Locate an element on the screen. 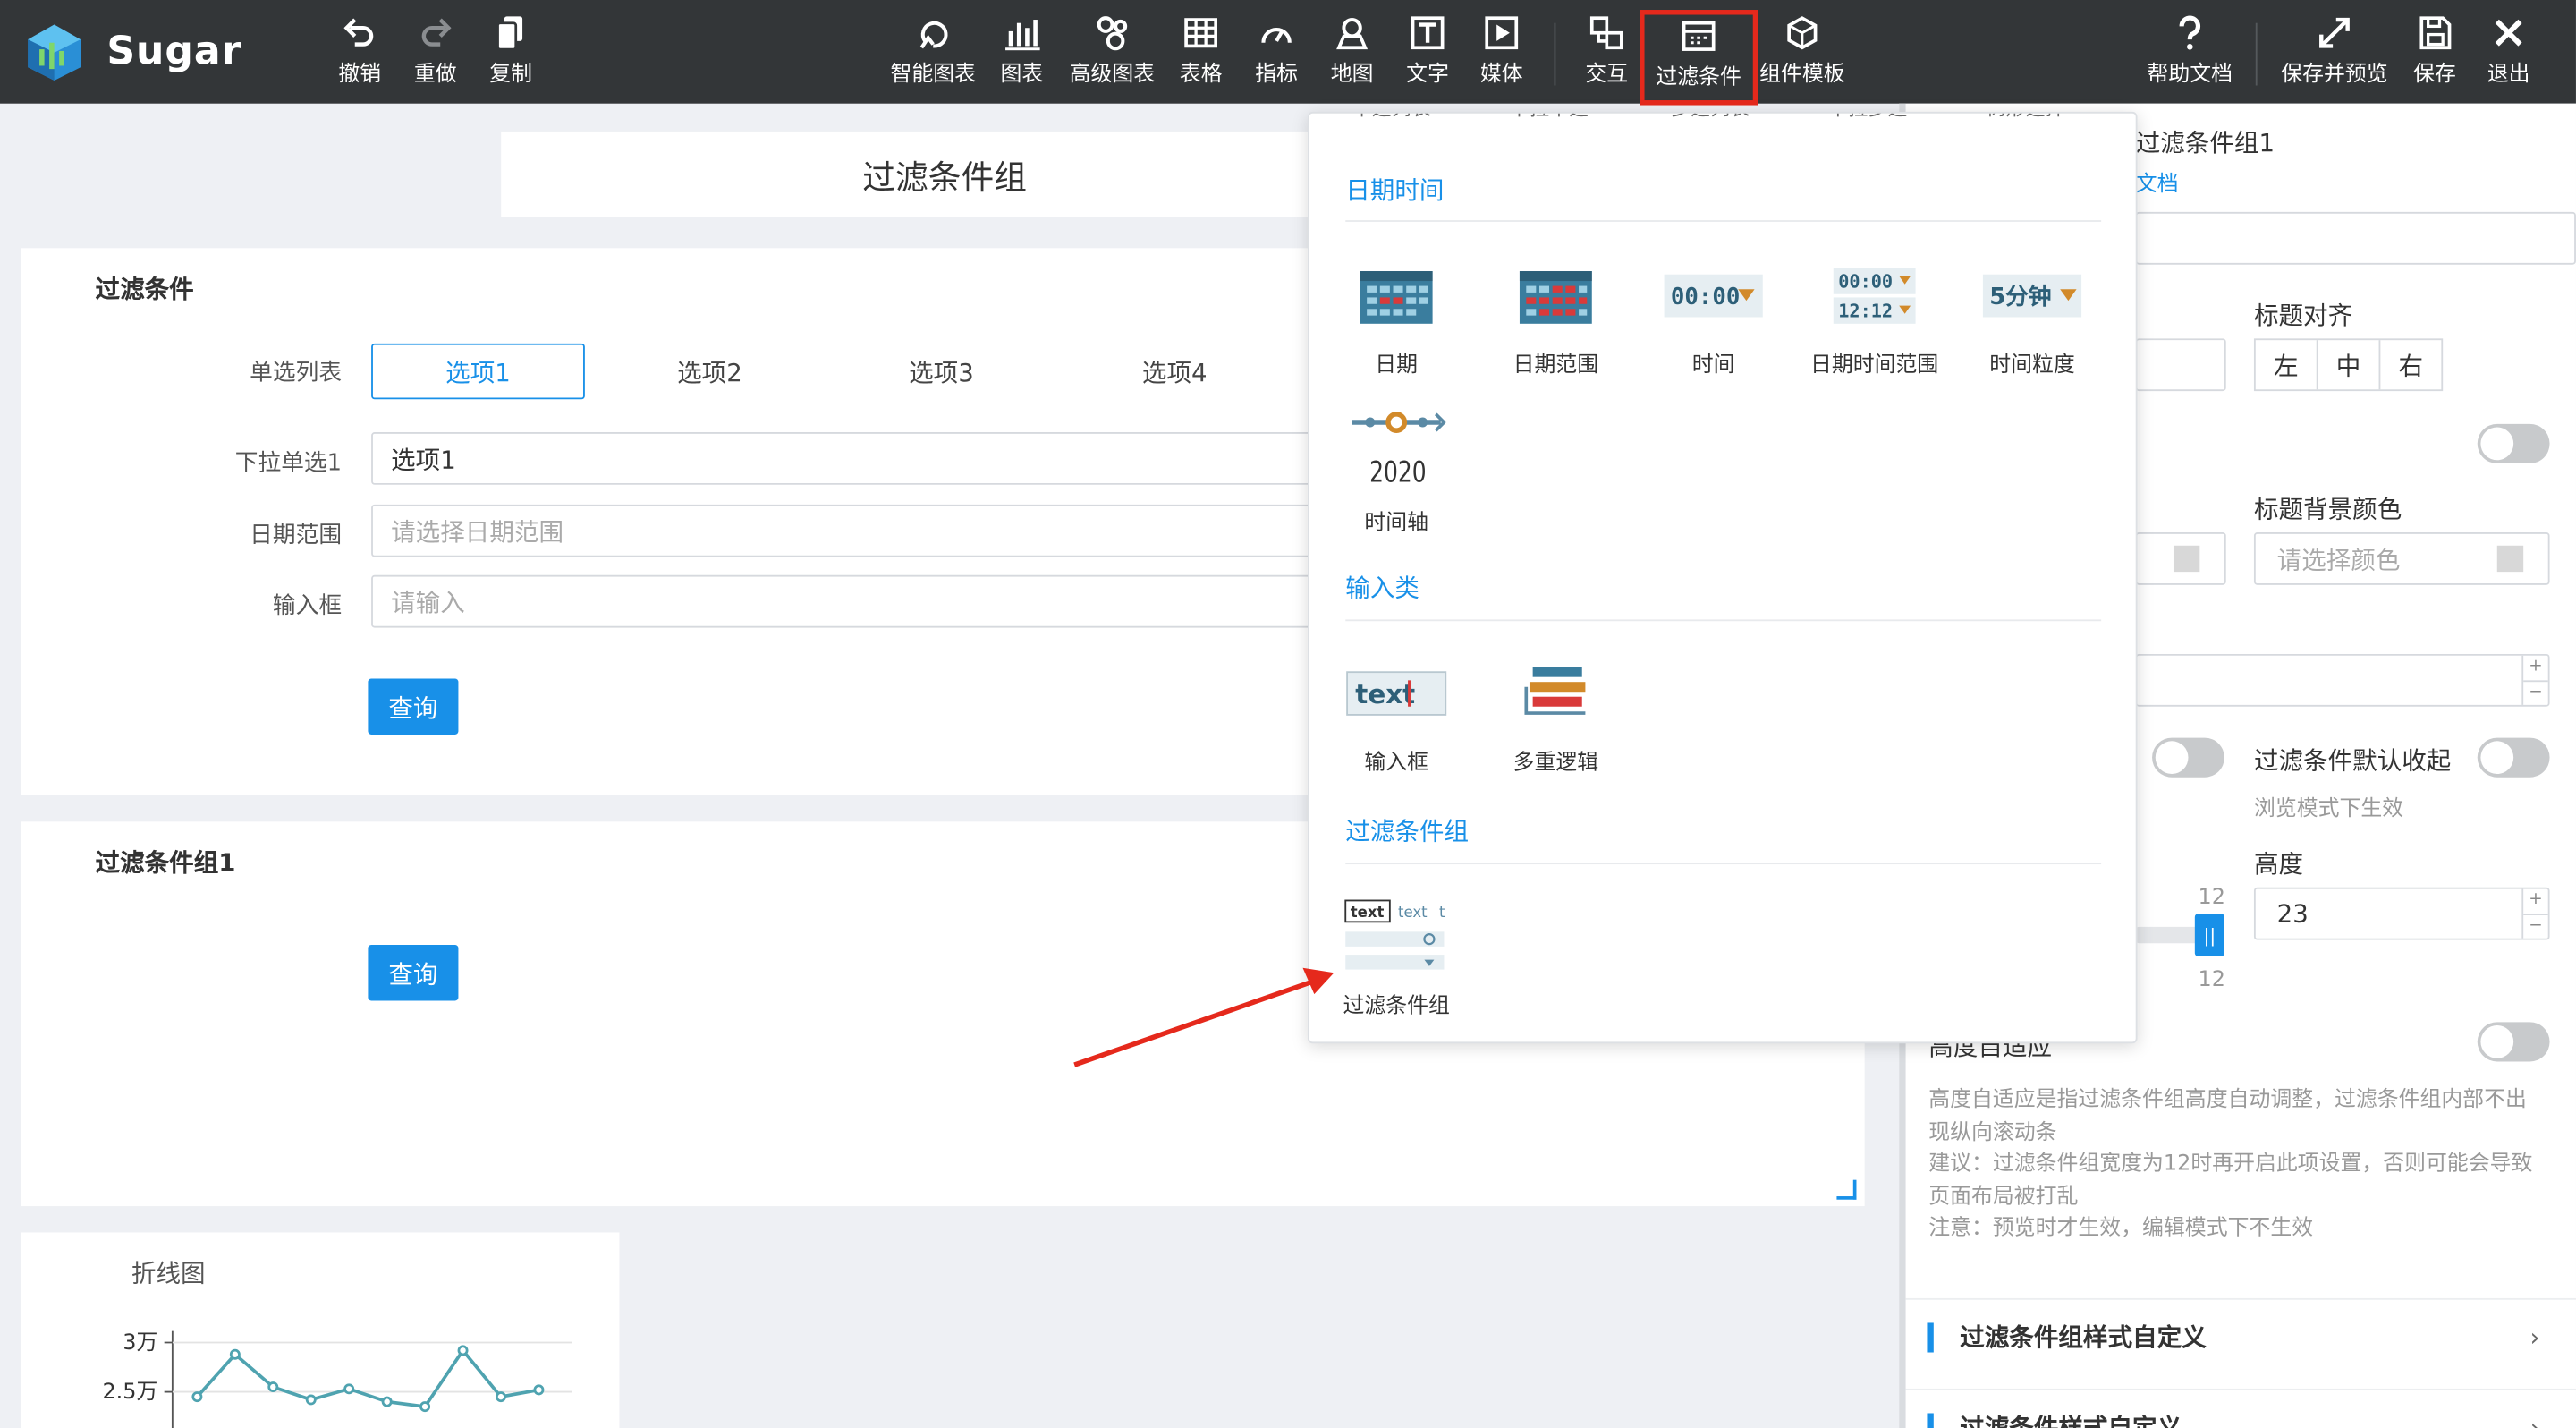  align-left-button: 左 is located at coordinates (2287, 365).